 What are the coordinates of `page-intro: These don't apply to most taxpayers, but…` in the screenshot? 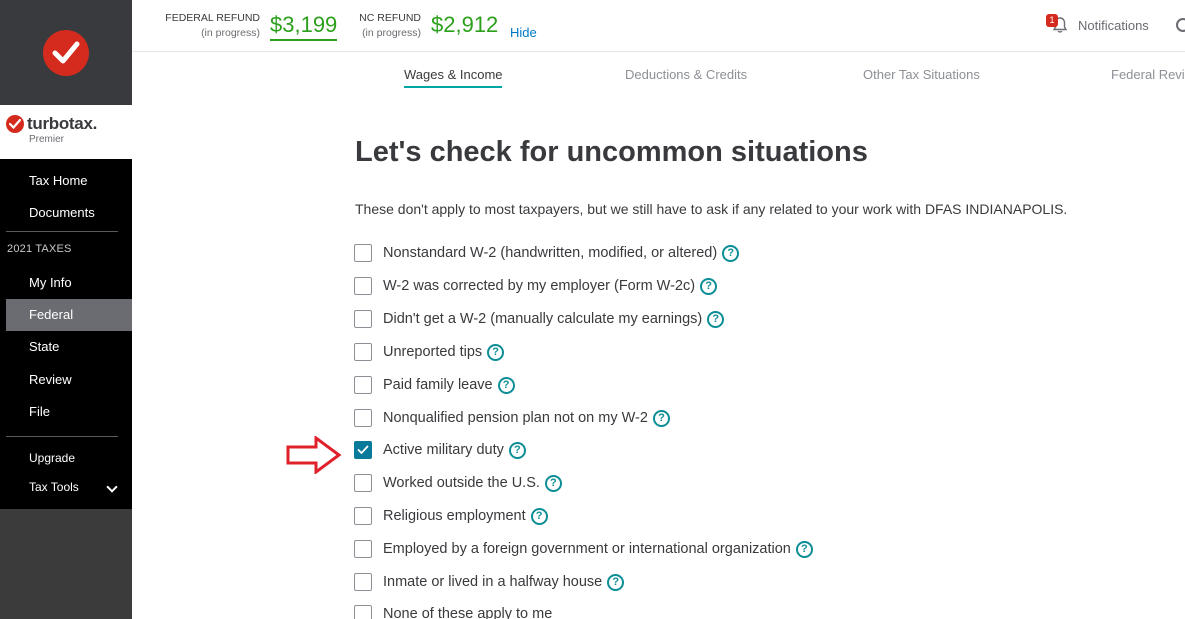 It's located at (711, 209).